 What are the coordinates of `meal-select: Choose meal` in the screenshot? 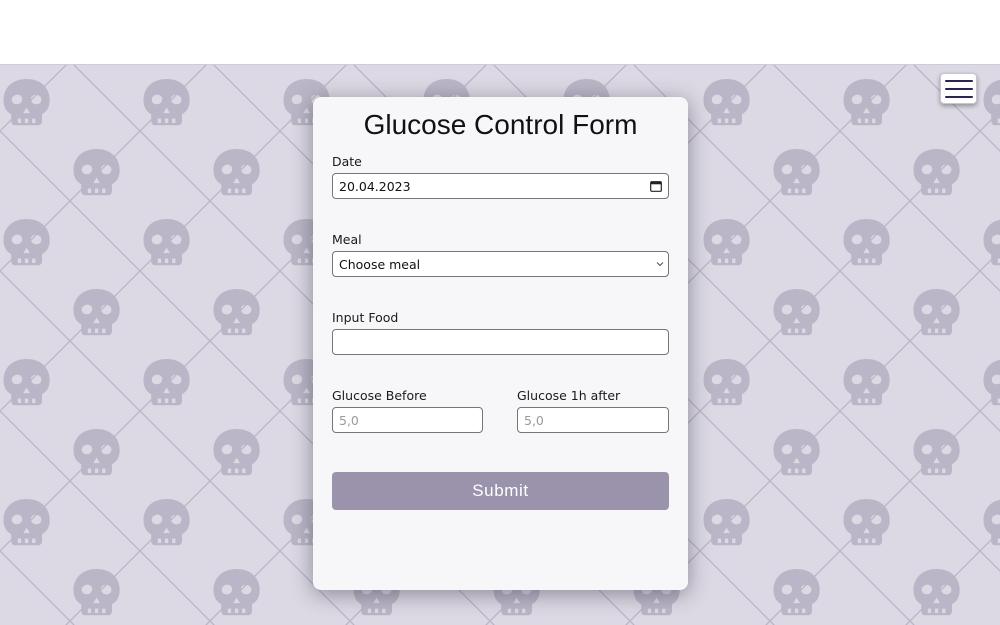 It's located at (500, 264).